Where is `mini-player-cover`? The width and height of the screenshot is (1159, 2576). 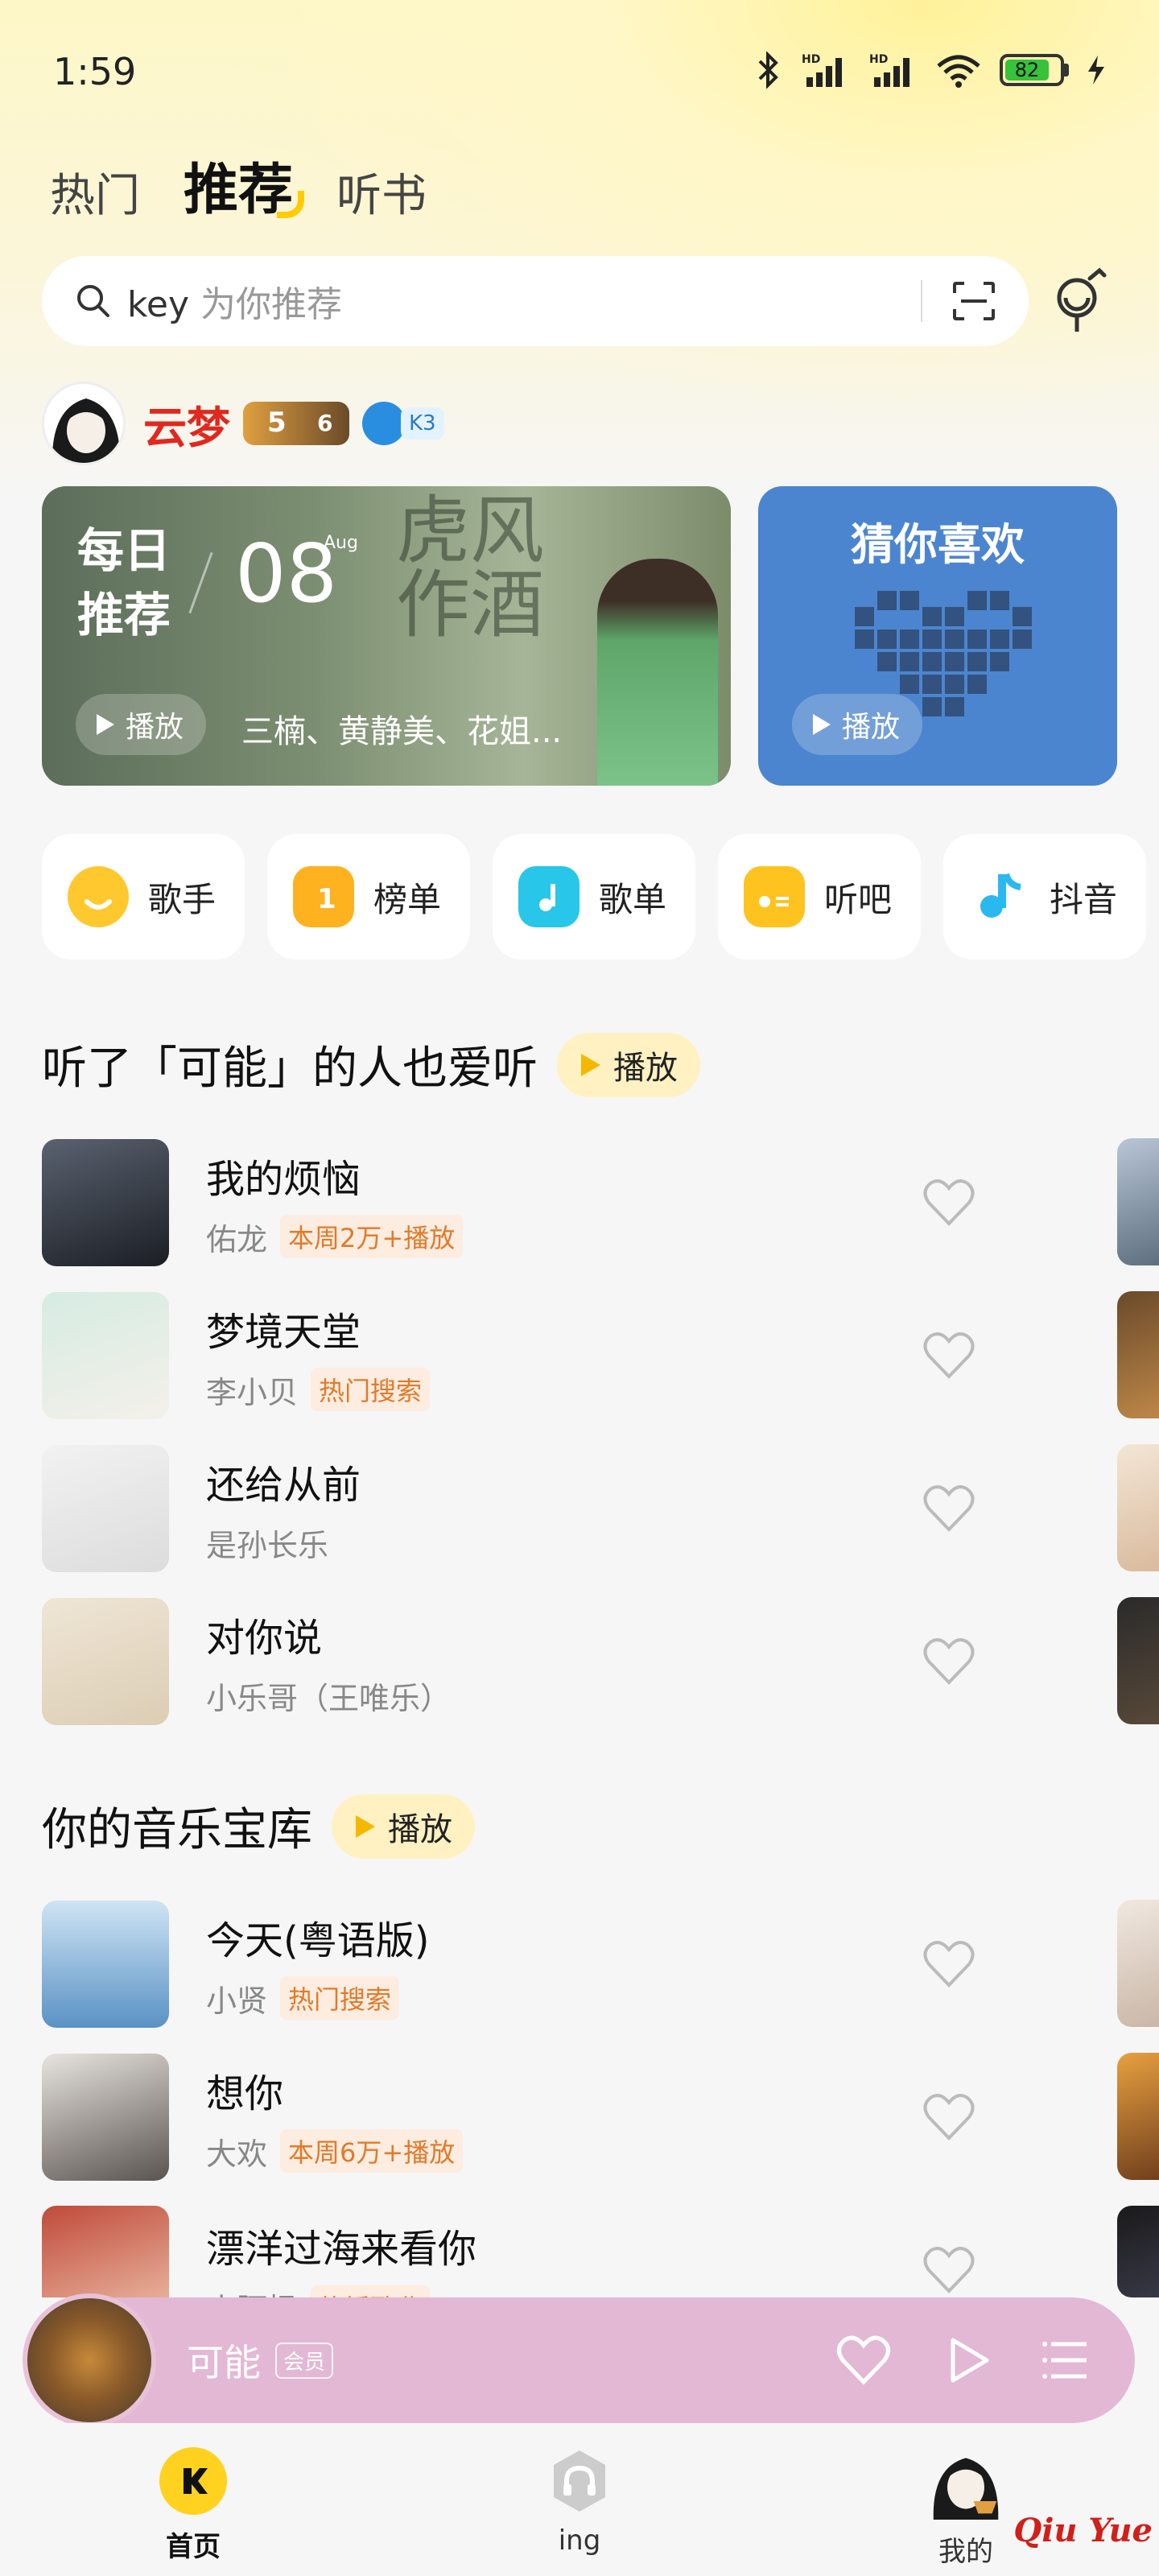
mini-player-cover is located at coordinates (89, 2360).